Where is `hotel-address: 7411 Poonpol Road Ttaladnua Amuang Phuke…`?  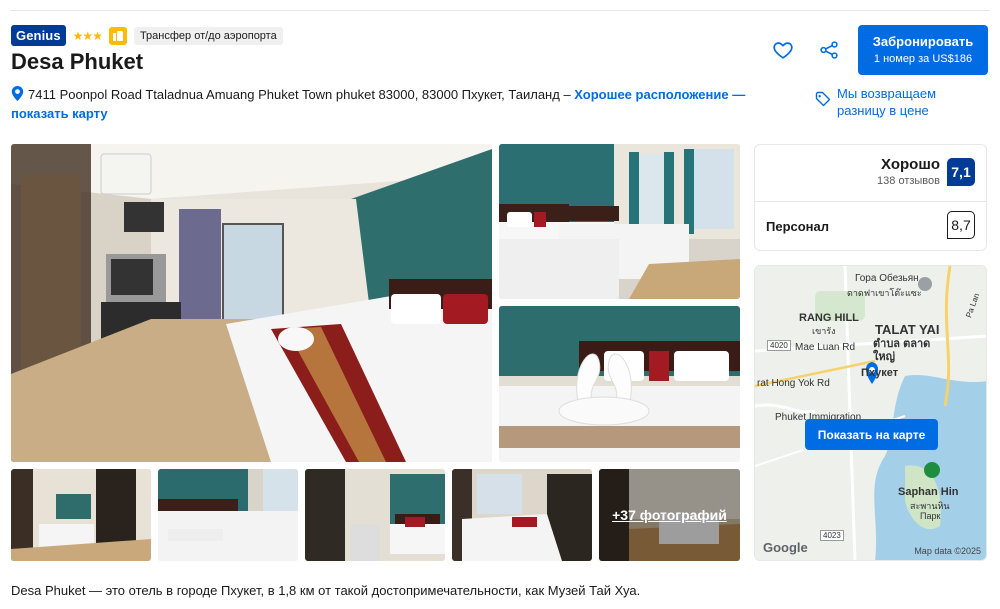 hotel-address: 7411 Poonpol Road Ttaladnua Amuang Phuke… is located at coordinates (381, 104).